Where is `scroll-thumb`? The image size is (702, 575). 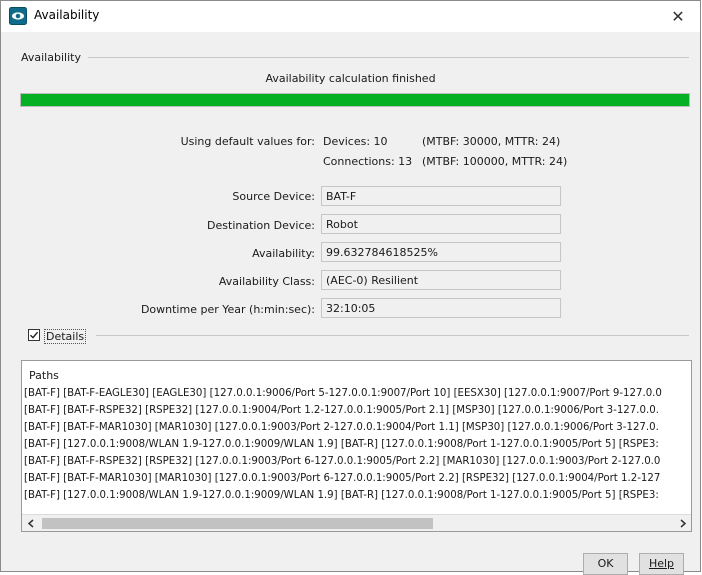
scroll-thumb is located at coordinates (237, 523).